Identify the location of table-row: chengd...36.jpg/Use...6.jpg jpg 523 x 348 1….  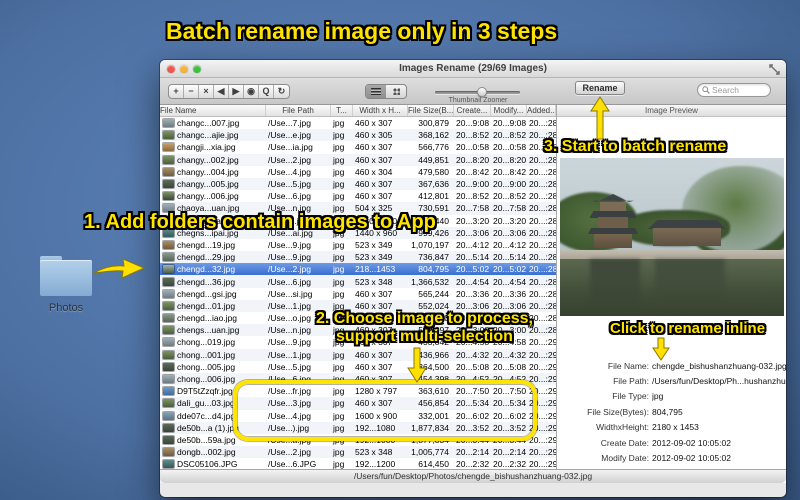
(358, 281).